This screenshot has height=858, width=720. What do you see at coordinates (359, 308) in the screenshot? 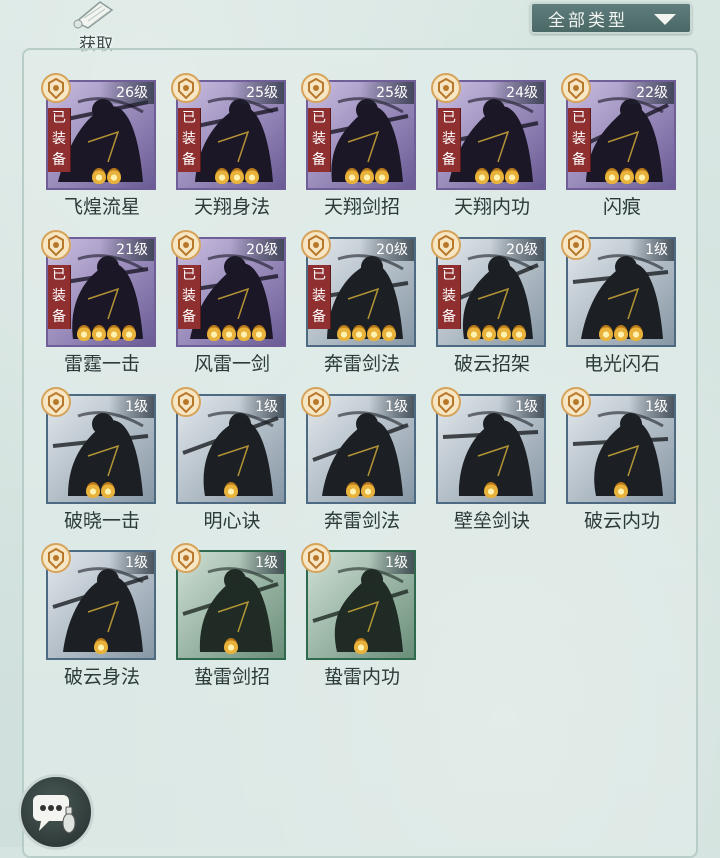
I see `skill-item: 20级已装备奔雷剑法` at bounding box center [359, 308].